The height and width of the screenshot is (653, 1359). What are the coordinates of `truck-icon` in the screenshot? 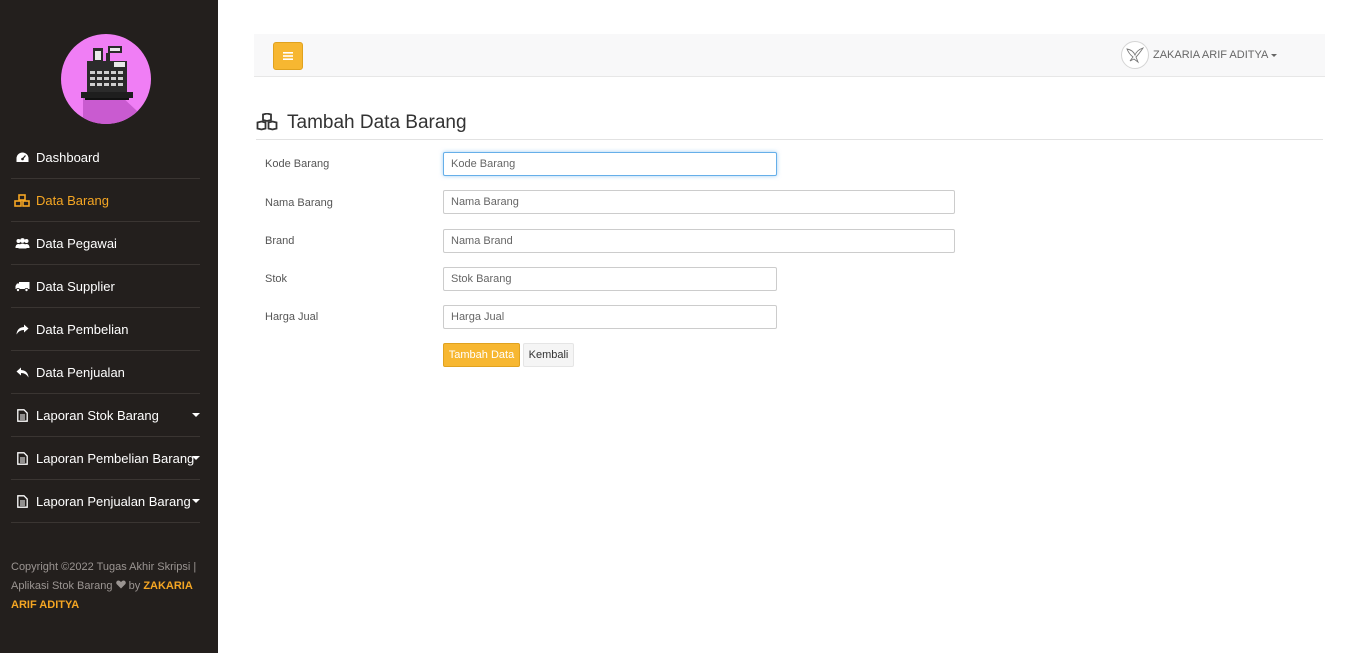 It's located at (22, 286).